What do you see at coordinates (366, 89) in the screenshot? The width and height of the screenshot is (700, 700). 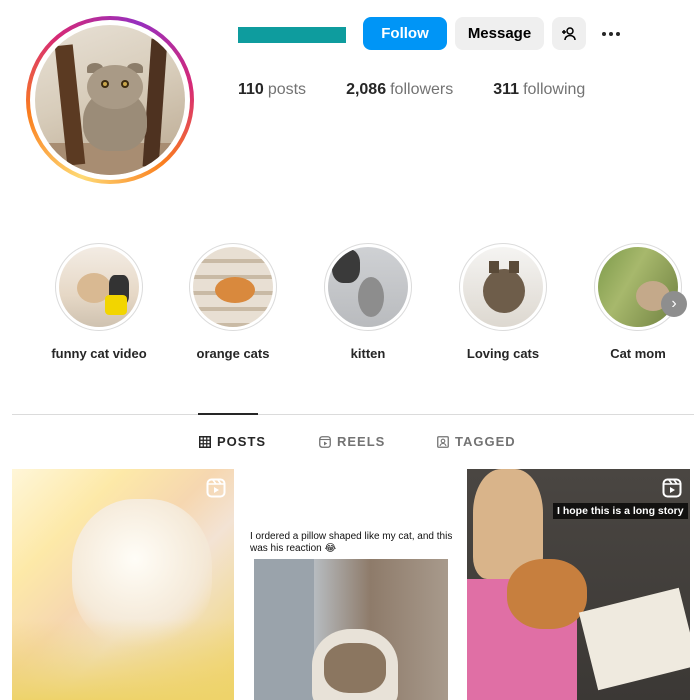 I see `followers-count-value: 2,086` at bounding box center [366, 89].